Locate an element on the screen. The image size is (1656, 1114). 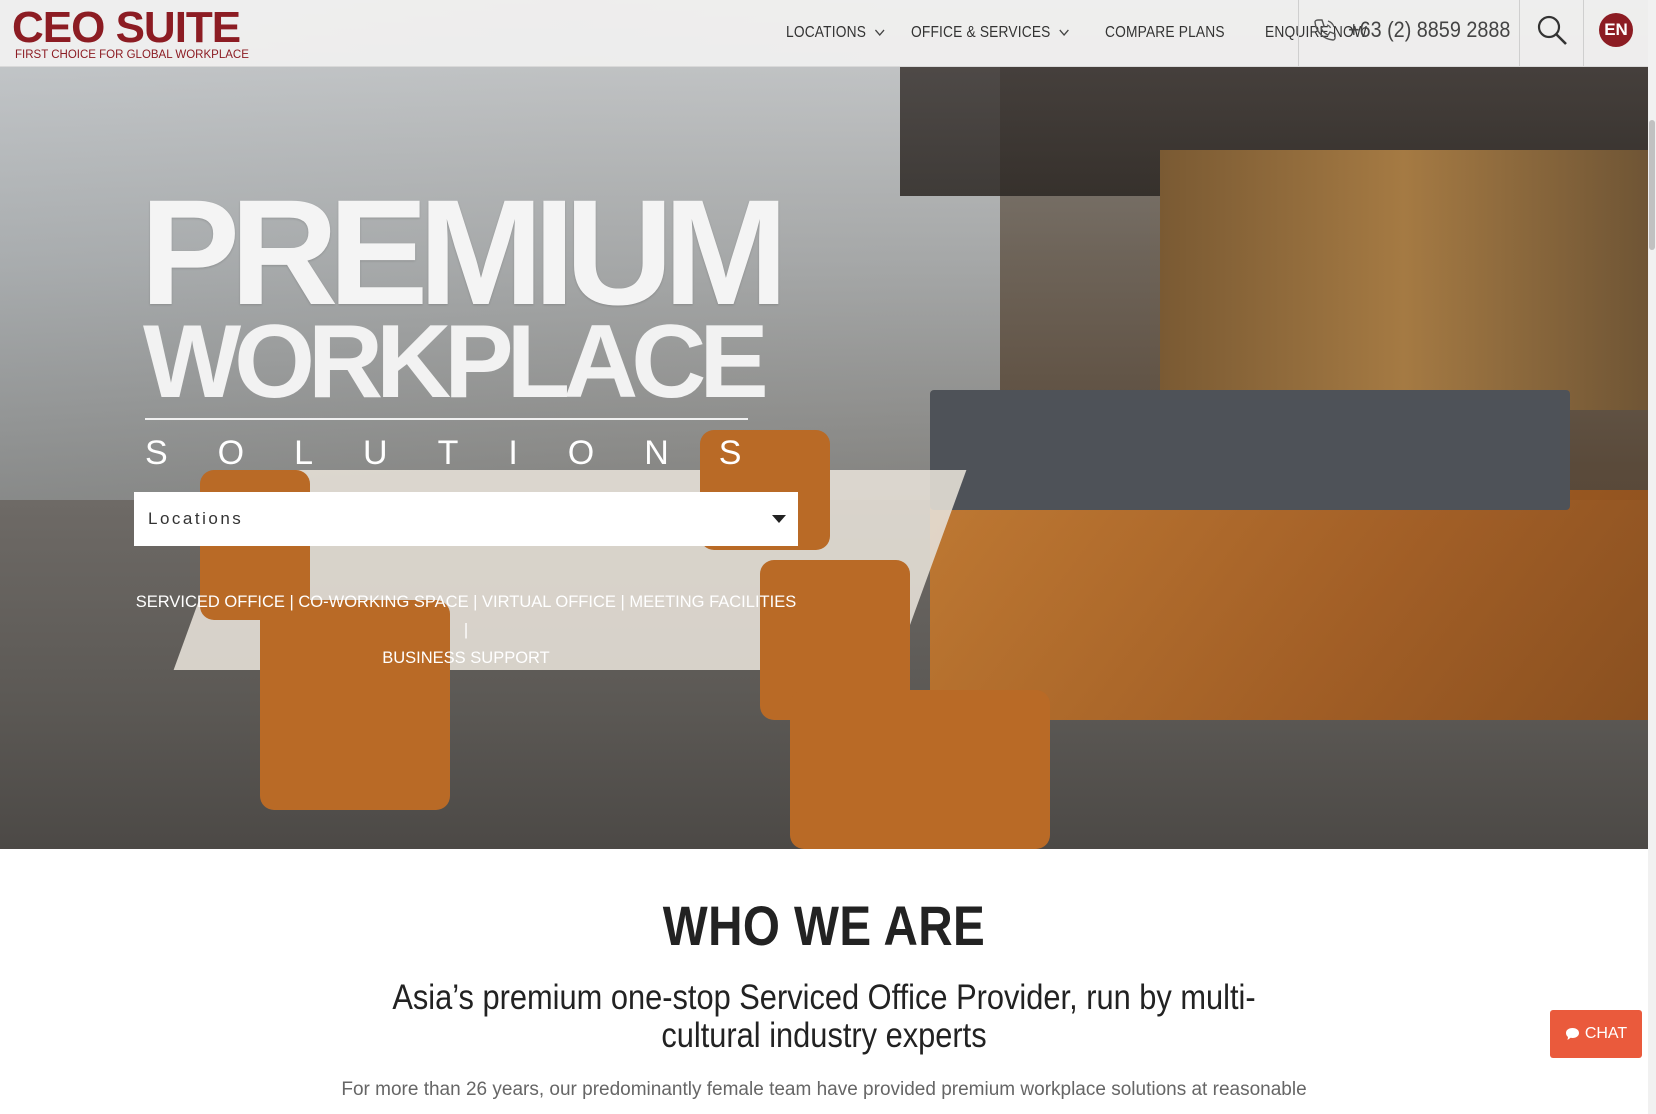
section-title: WHO WE ARE is located at coordinates (824, 925).